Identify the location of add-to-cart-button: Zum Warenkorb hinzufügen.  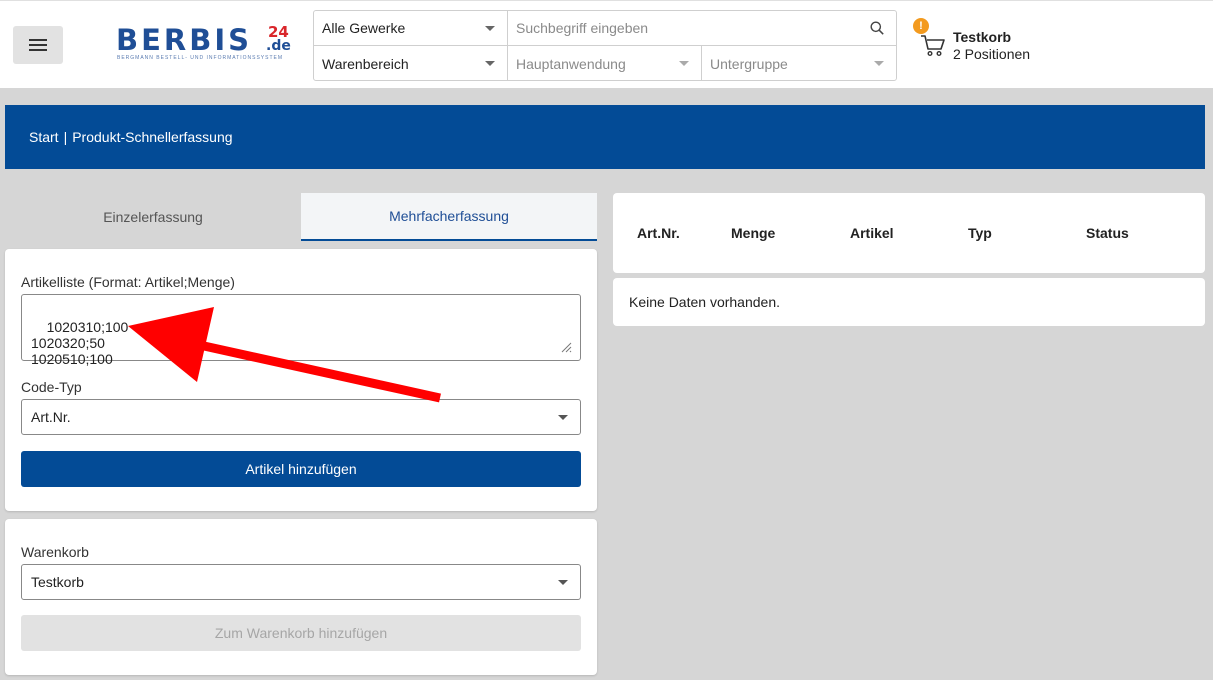
(301, 633).